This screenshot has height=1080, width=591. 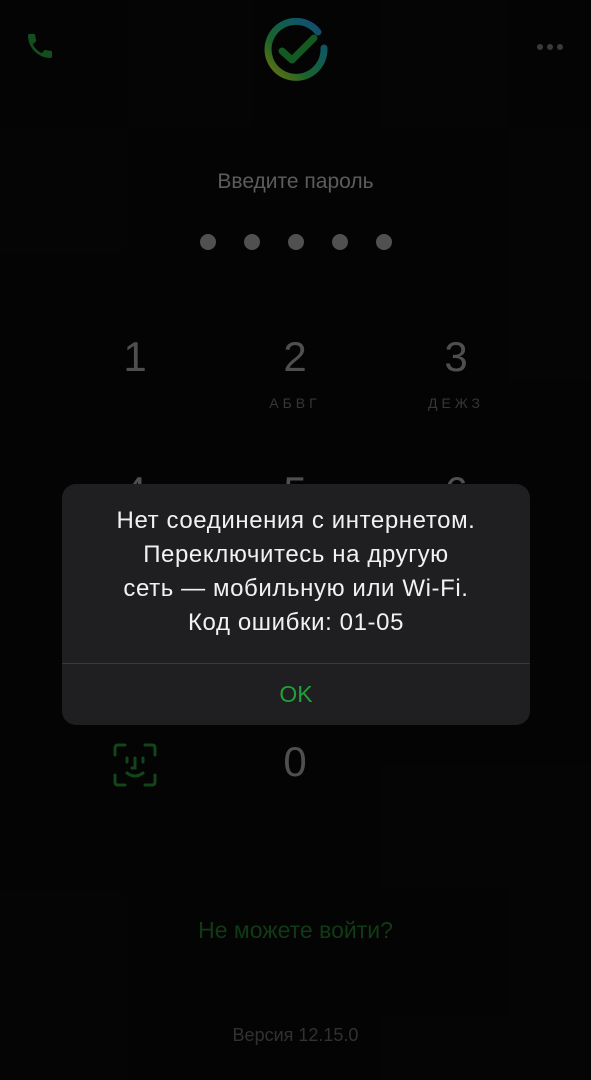 What do you see at coordinates (296, 588) in the screenshot?
I see `dialog-message-line: сеть — мобильную или Wi-Fi.` at bounding box center [296, 588].